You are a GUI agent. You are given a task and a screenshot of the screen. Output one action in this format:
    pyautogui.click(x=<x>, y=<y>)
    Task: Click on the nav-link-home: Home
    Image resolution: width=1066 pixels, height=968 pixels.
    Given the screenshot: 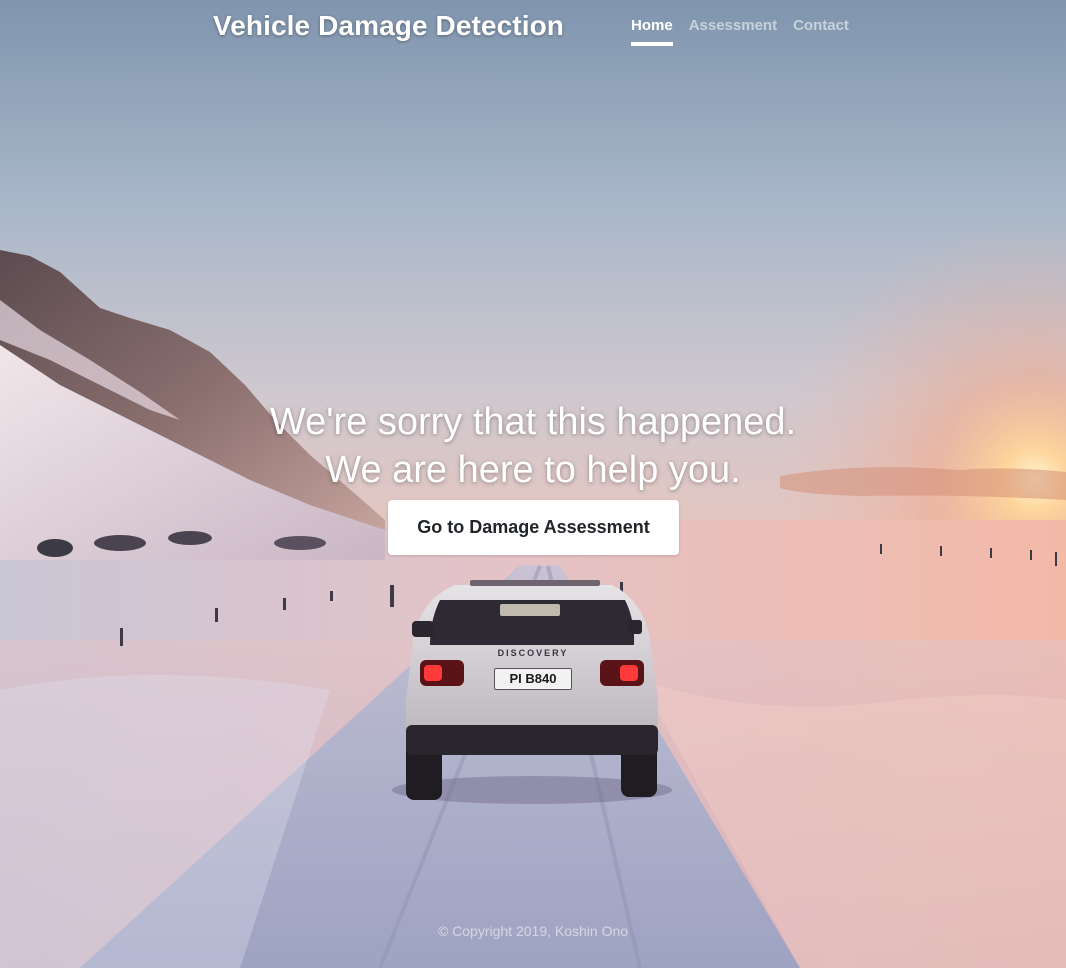 What is the action you would take?
    pyautogui.click(x=652, y=31)
    